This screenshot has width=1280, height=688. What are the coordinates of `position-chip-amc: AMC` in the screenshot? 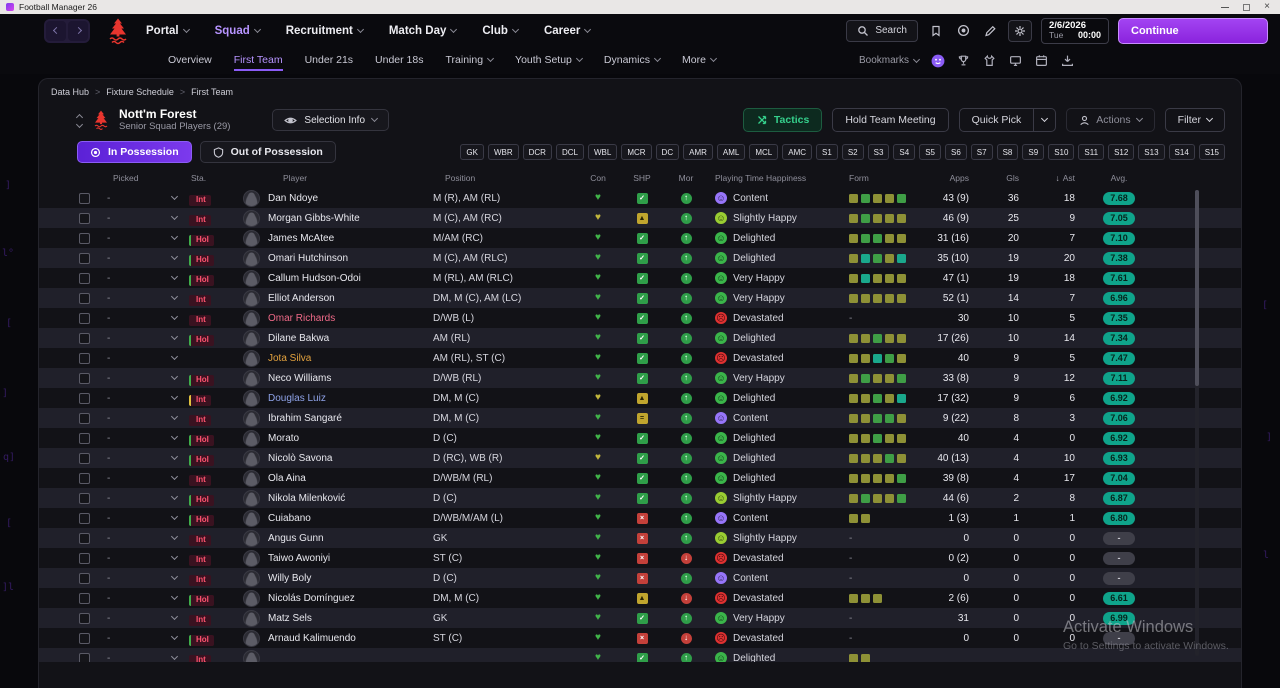 It's located at (797, 152).